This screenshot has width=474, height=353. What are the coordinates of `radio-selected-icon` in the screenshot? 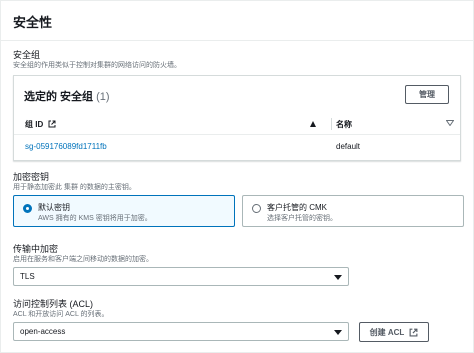 It's located at (27, 208).